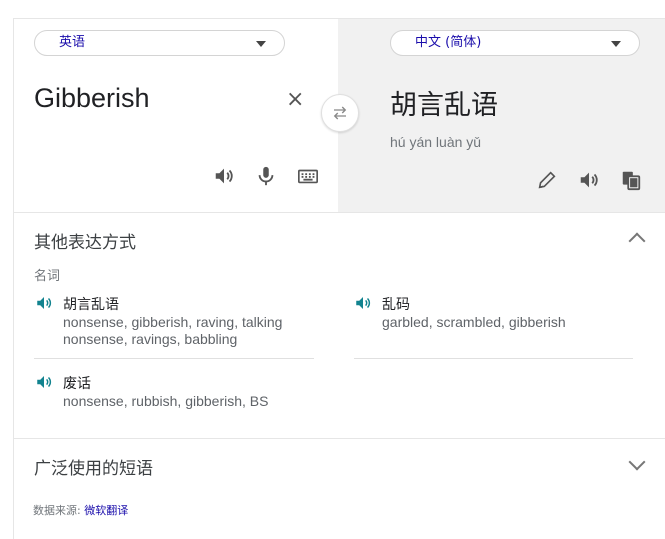 This screenshot has height=539, width=665. I want to click on alternative-word: 乱码, so click(396, 304).